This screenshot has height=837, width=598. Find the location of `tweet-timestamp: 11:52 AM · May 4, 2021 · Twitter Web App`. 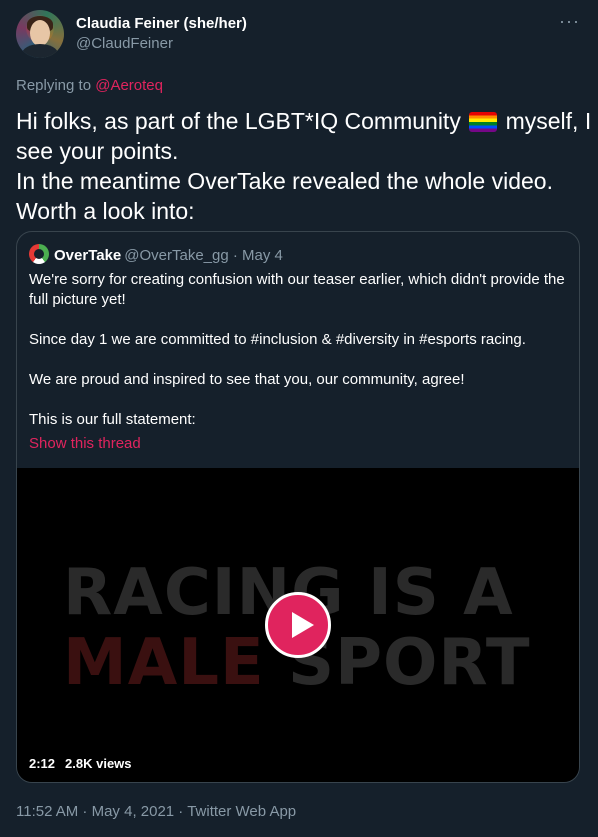

tweet-timestamp: 11:52 AM · May 4, 2021 · Twitter Web App is located at coordinates (156, 811).